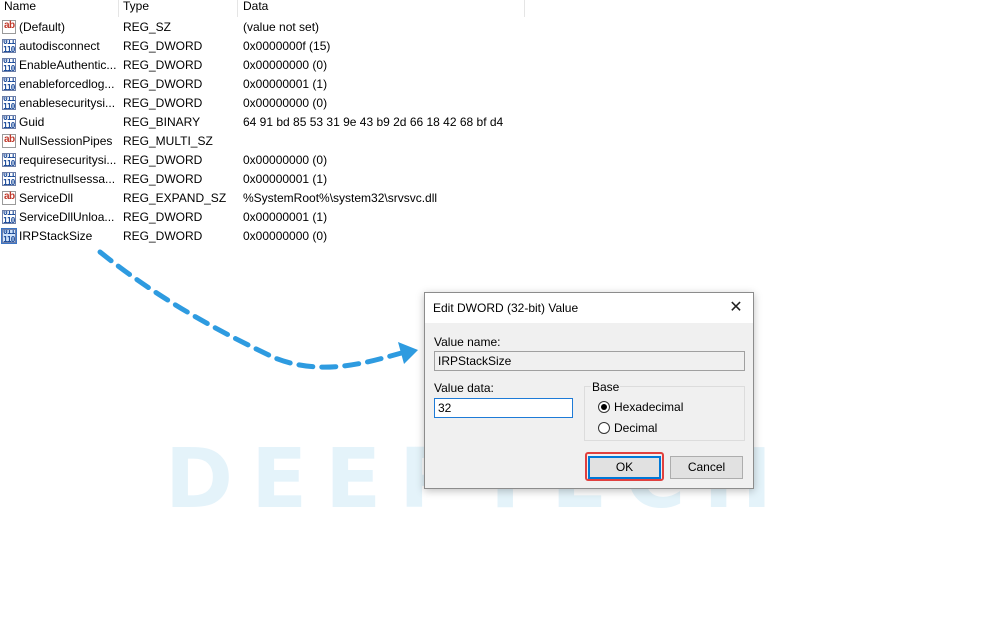 The image size is (982, 624). Describe the element at coordinates (506, 308) in the screenshot. I see `dialog-title: Edit DWORD (32-bit) Value` at that location.